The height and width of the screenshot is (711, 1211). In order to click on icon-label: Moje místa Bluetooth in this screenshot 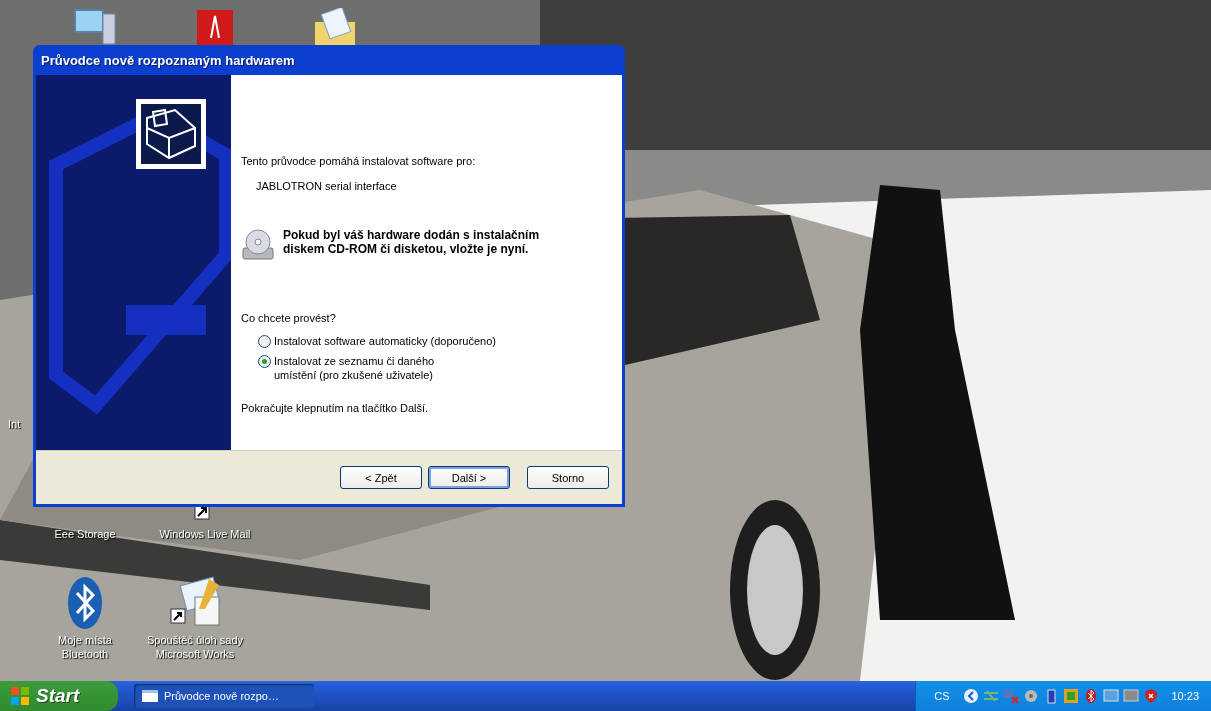, I will do `click(85, 647)`.